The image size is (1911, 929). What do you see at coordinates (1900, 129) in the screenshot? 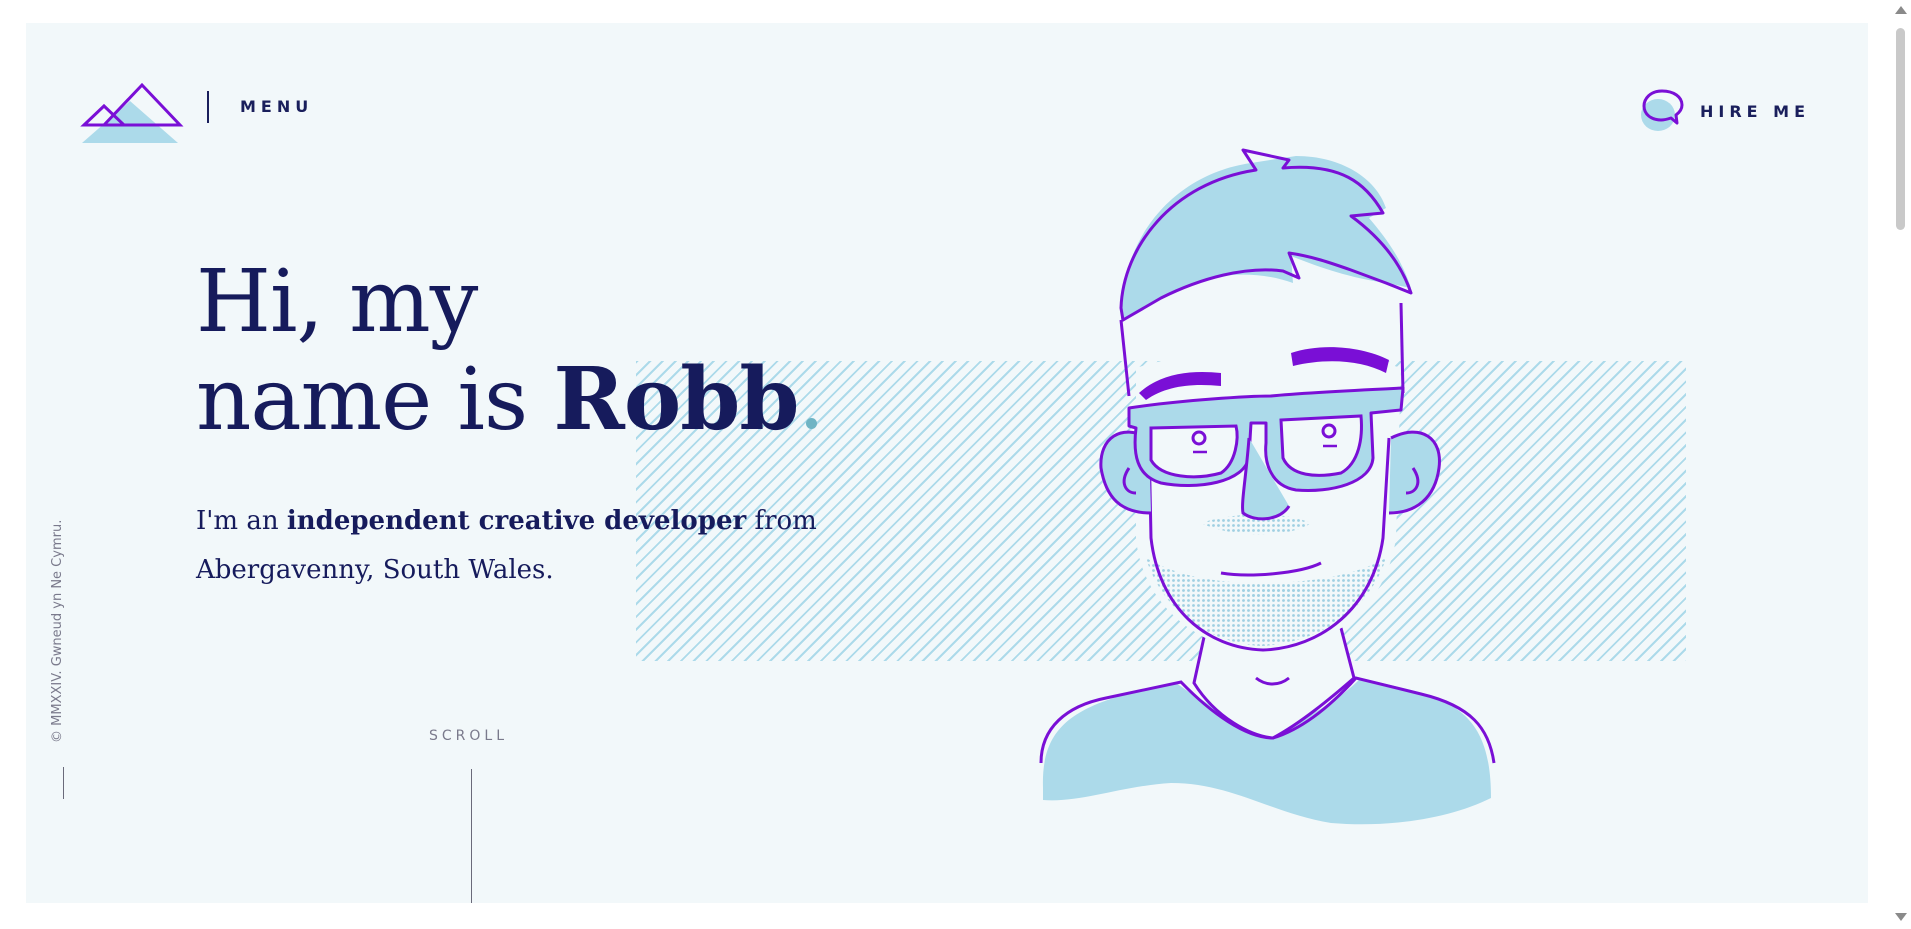
I see `scrollbar-thumb` at bounding box center [1900, 129].